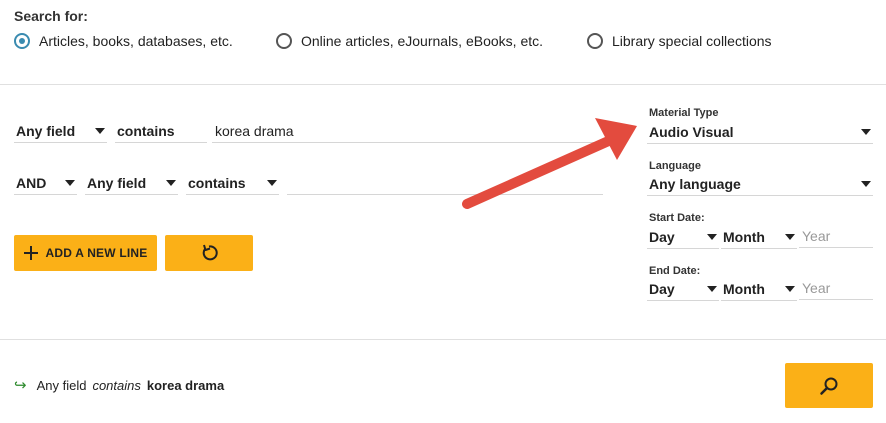 This screenshot has height=423, width=886. Describe the element at coordinates (744, 288) in the screenshot. I see `end-month-value: Month` at that location.